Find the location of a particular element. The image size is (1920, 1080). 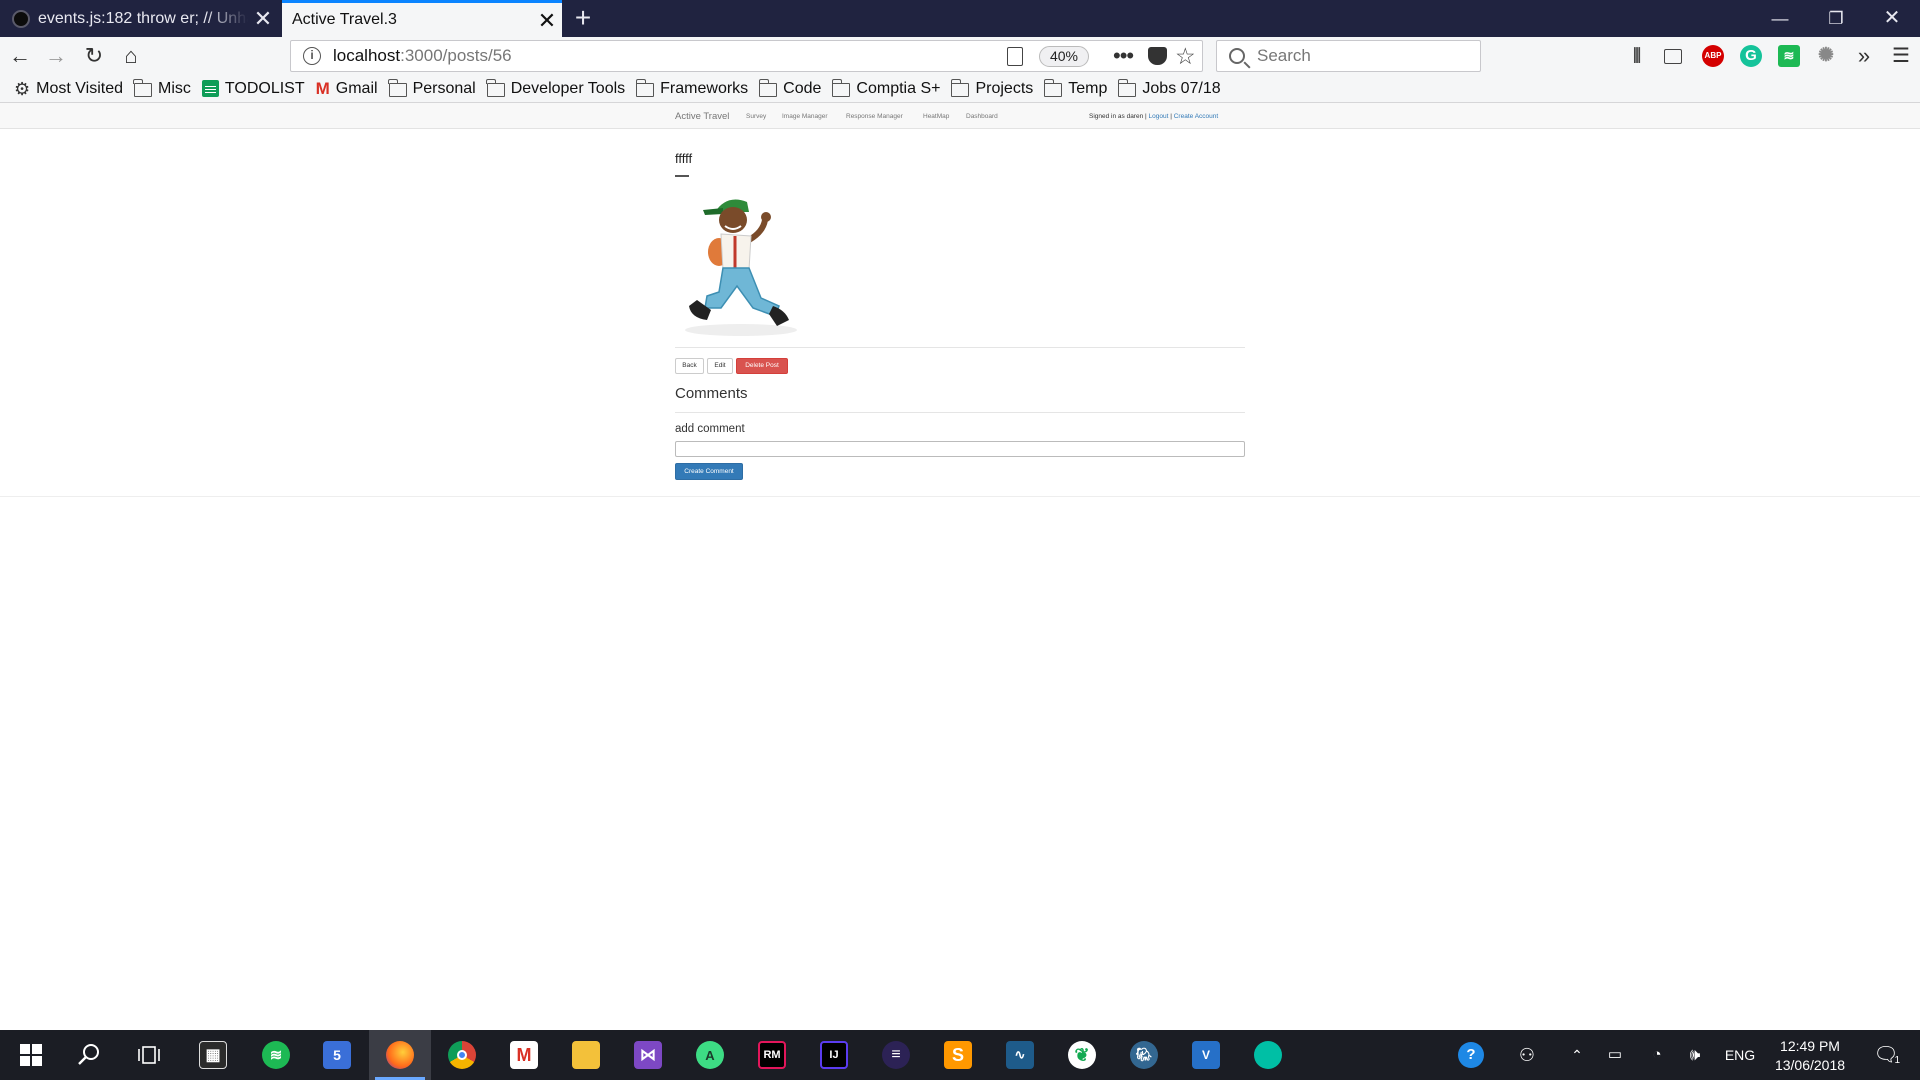

people-icon: ⚇ is located at coordinates (1527, 1055).